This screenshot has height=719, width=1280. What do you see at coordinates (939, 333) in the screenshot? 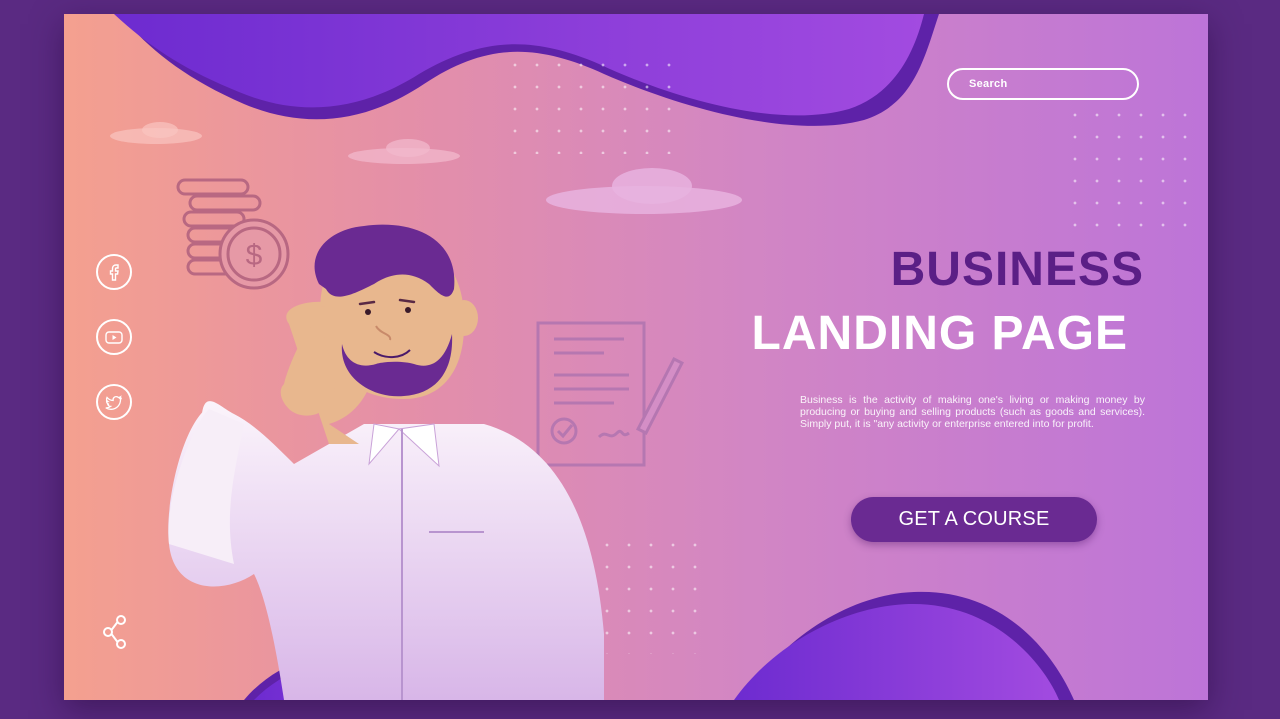
I see `page-title-line-2: LANDING PAGE` at bounding box center [939, 333].